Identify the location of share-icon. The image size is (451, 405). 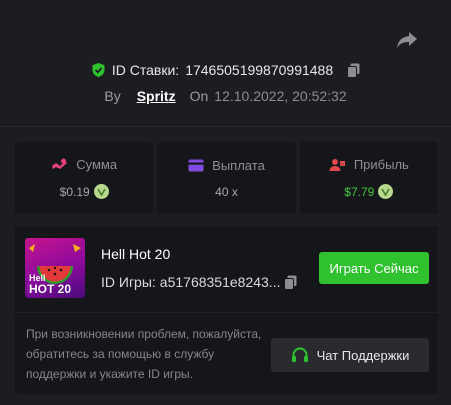
(407, 40).